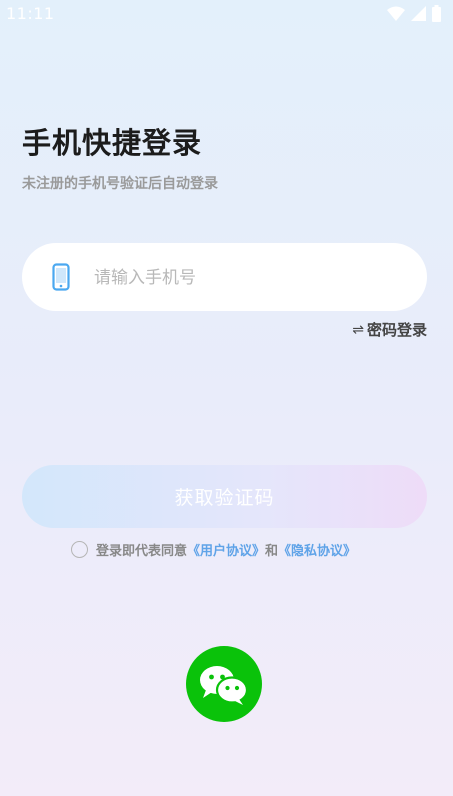 The width and height of the screenshot is (453, 796). What do you see at coordinates (396, 330) in the screenshot?
I see `password-login-label: 密码登录` at bounding box center [396, 330].